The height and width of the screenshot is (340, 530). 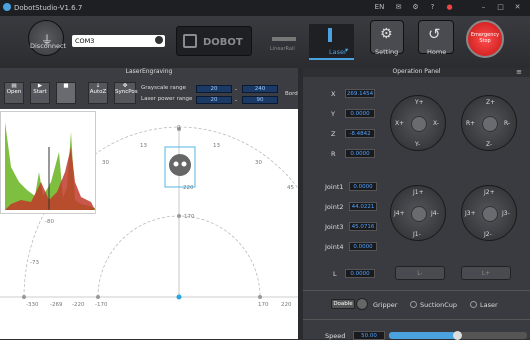 What do you see at coordinates (189, 217) in the screenshot?
I see `arc-label: 170` at bounding box center [189, 217].